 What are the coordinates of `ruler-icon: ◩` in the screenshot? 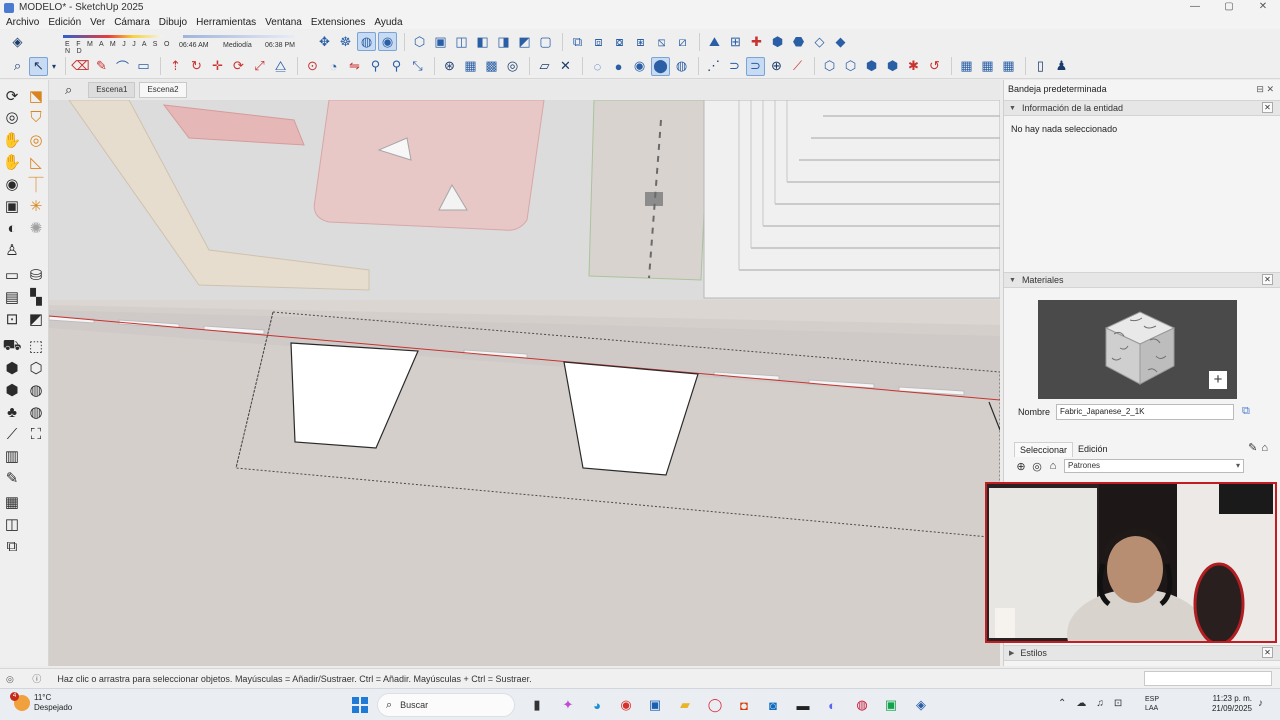 It's located at (36, 319).